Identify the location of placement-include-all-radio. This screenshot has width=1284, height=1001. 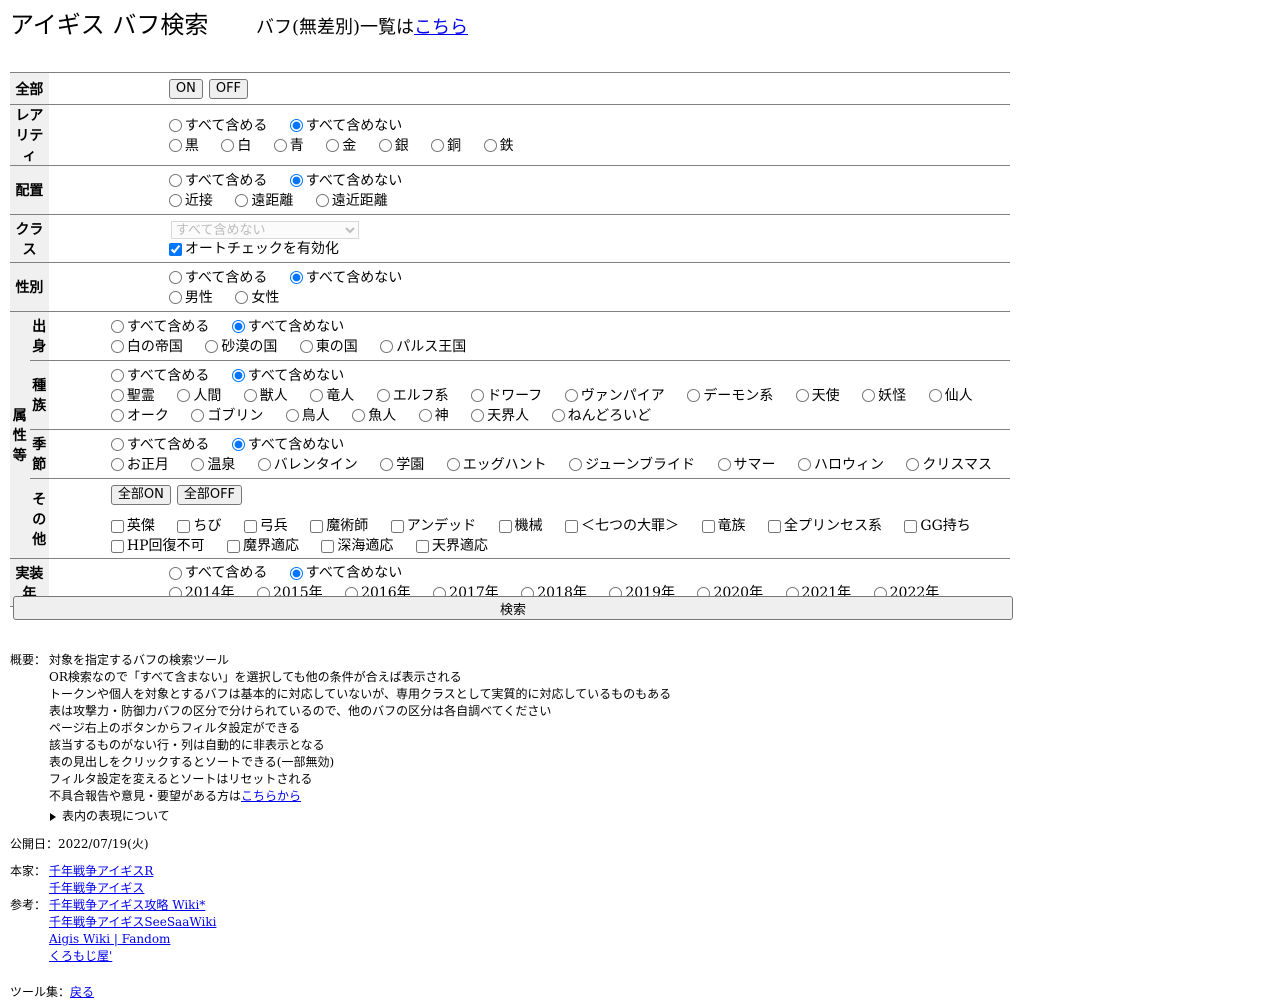
(175, 180).